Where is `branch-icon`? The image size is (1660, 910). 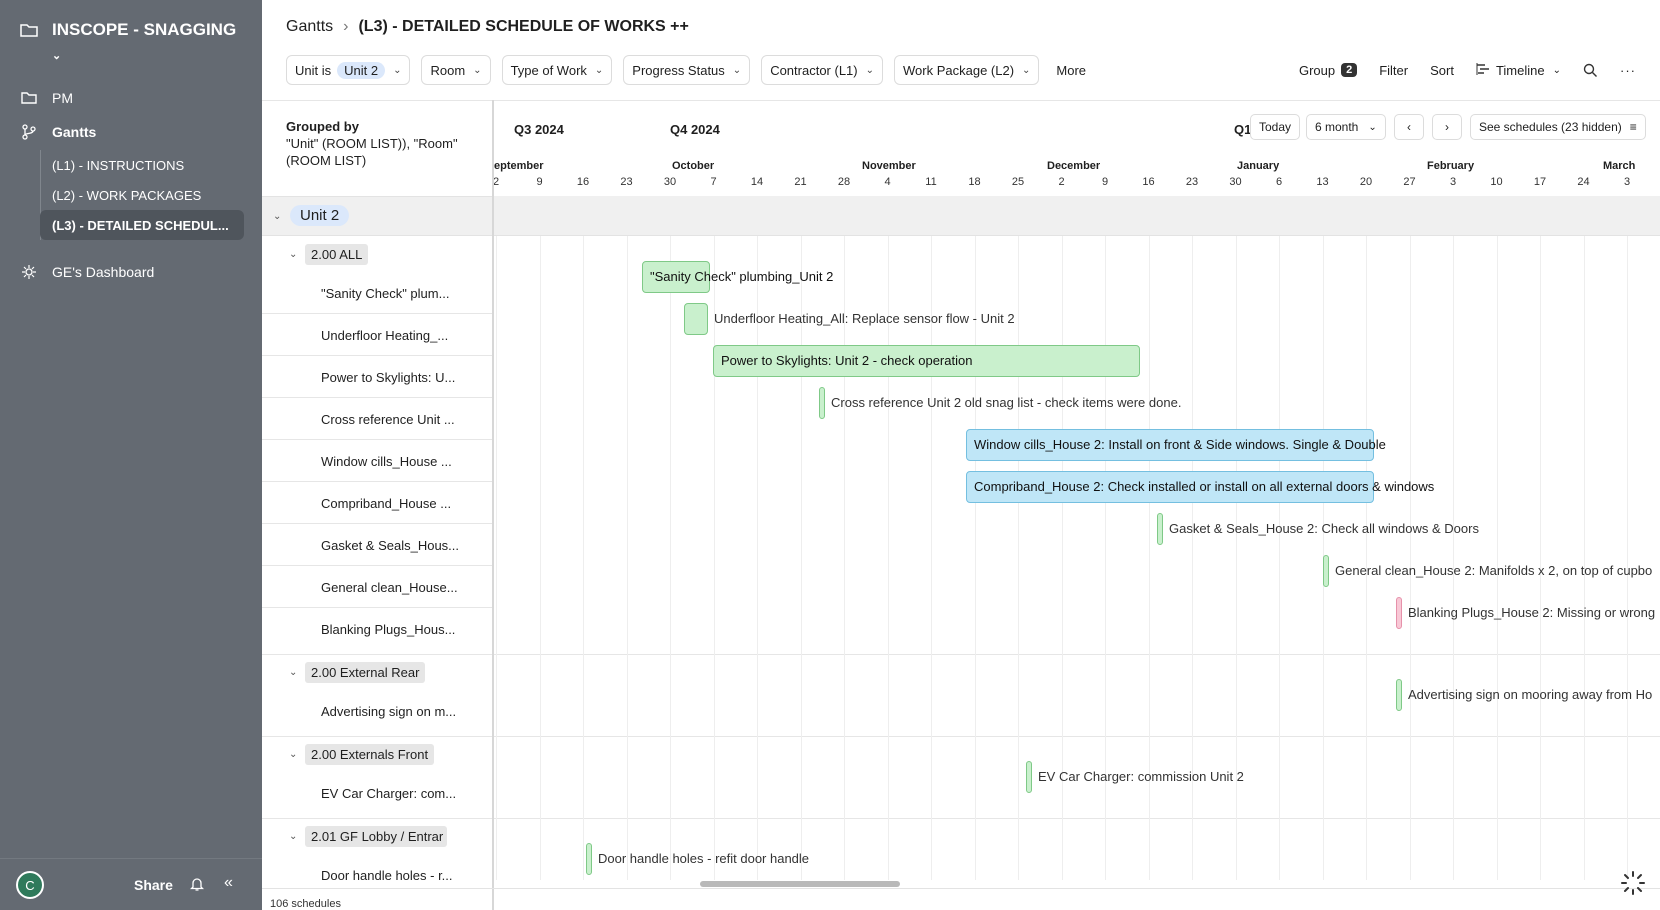 branch-icon is located at coordinates (29, 132).